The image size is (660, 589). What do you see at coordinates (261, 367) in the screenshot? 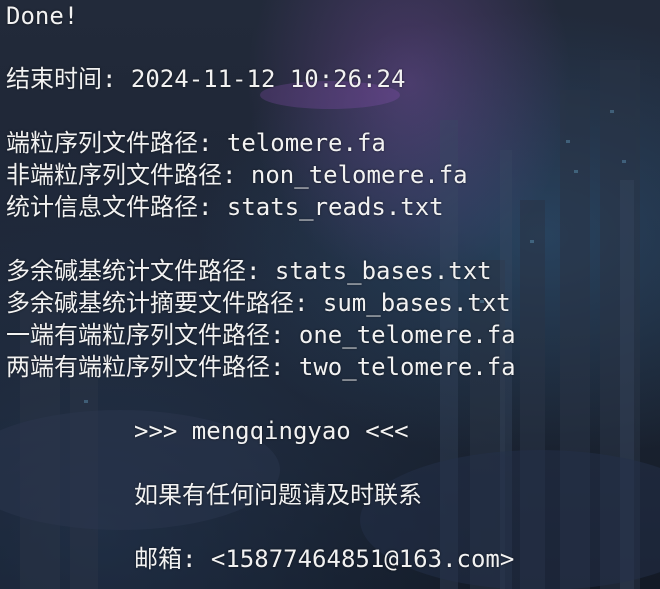
I see `two-telomere-path-line: 两端有端粒序列文件路径: two_telomere.fa` at bounding box center [261, 367].